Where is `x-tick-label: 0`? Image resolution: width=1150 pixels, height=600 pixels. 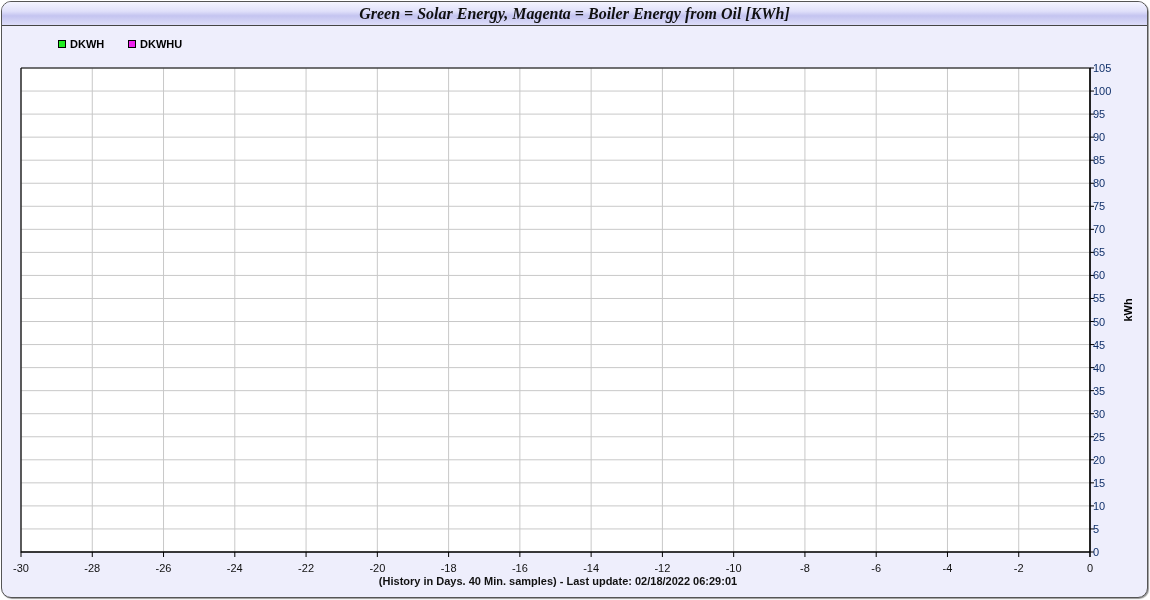 x-tick-label: 0 is located at coordinates (1090, 568).